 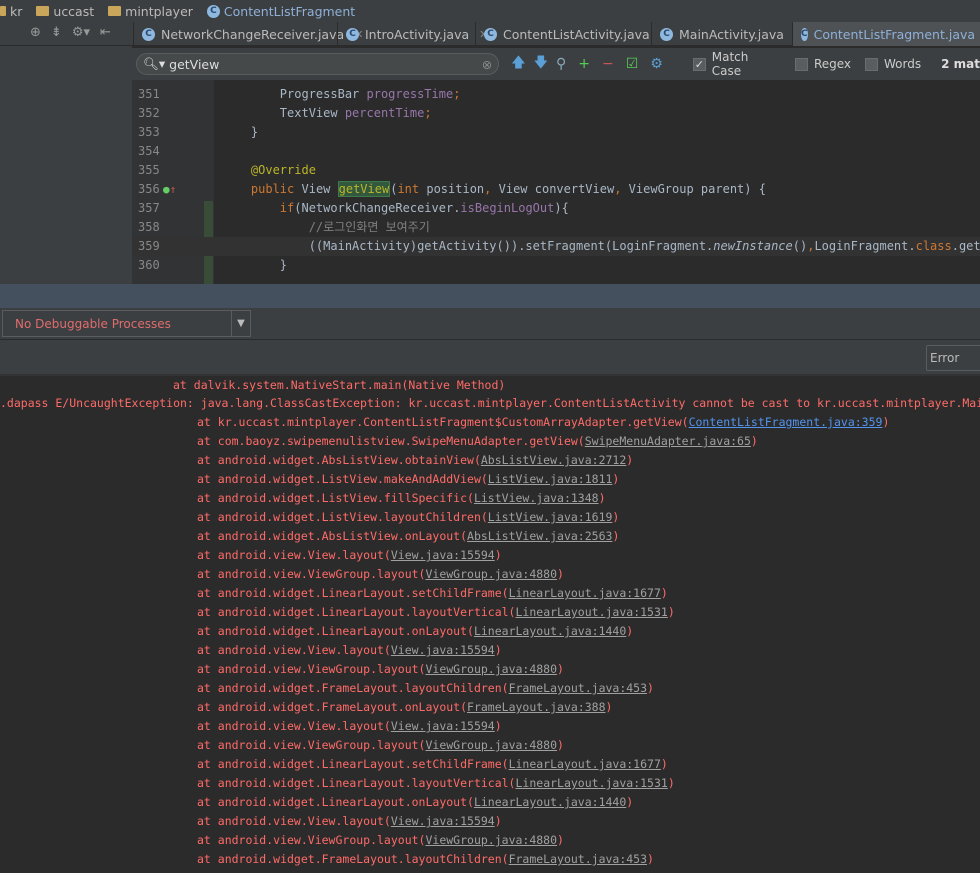 What do you see at coordinates (539, 536) in the screenshot?
I see `source-link: AbsListView.java:2563` at bounding box center [539, 536].